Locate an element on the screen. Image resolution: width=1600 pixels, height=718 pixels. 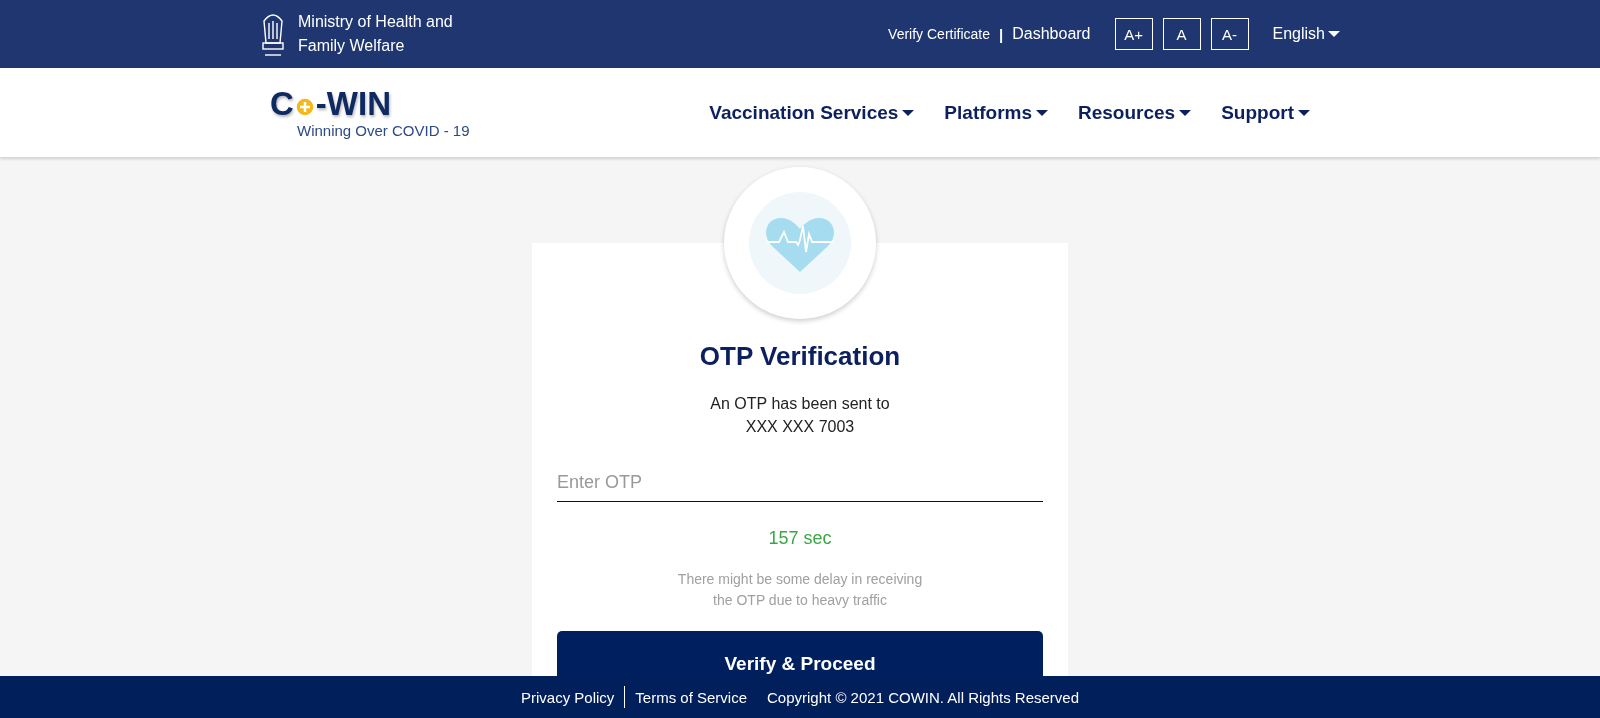
ministry-name: Ministry of Health and Family Welfare is located at coordinates (375, 34).